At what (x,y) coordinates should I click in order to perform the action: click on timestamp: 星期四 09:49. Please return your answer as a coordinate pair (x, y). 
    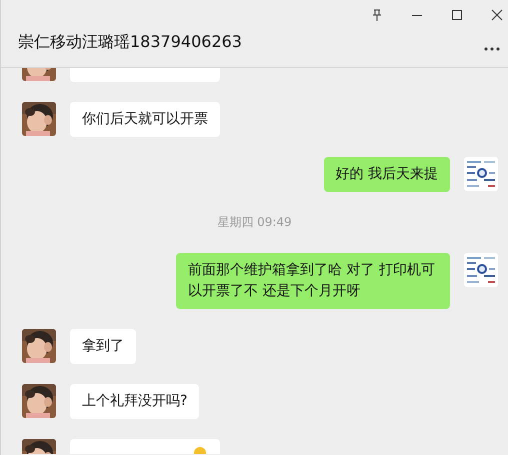
    Looking at the image, I should click on (254, 222).